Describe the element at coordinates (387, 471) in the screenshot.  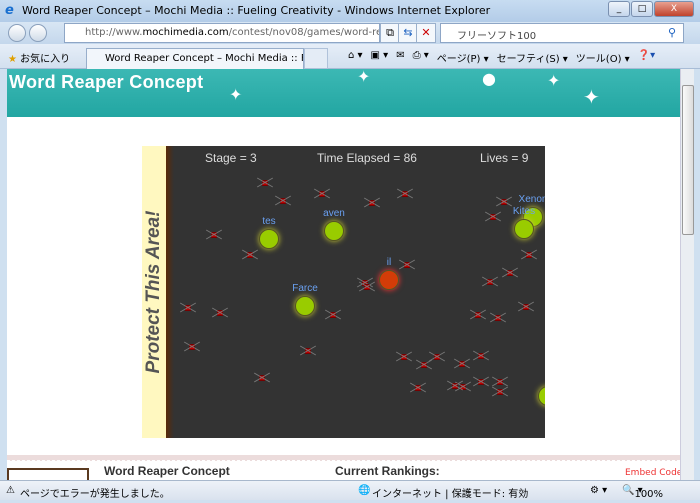
I see `rankings-heading: Current Rankings:` at that location.